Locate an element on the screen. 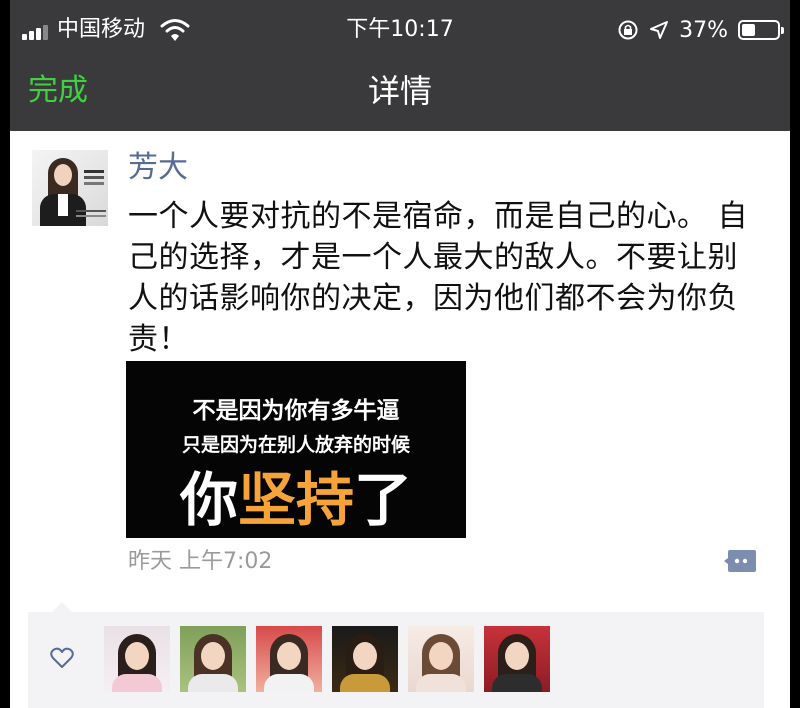 This screenshot has height=708, width=800. likes-panel is located at coordinates (396, 655).